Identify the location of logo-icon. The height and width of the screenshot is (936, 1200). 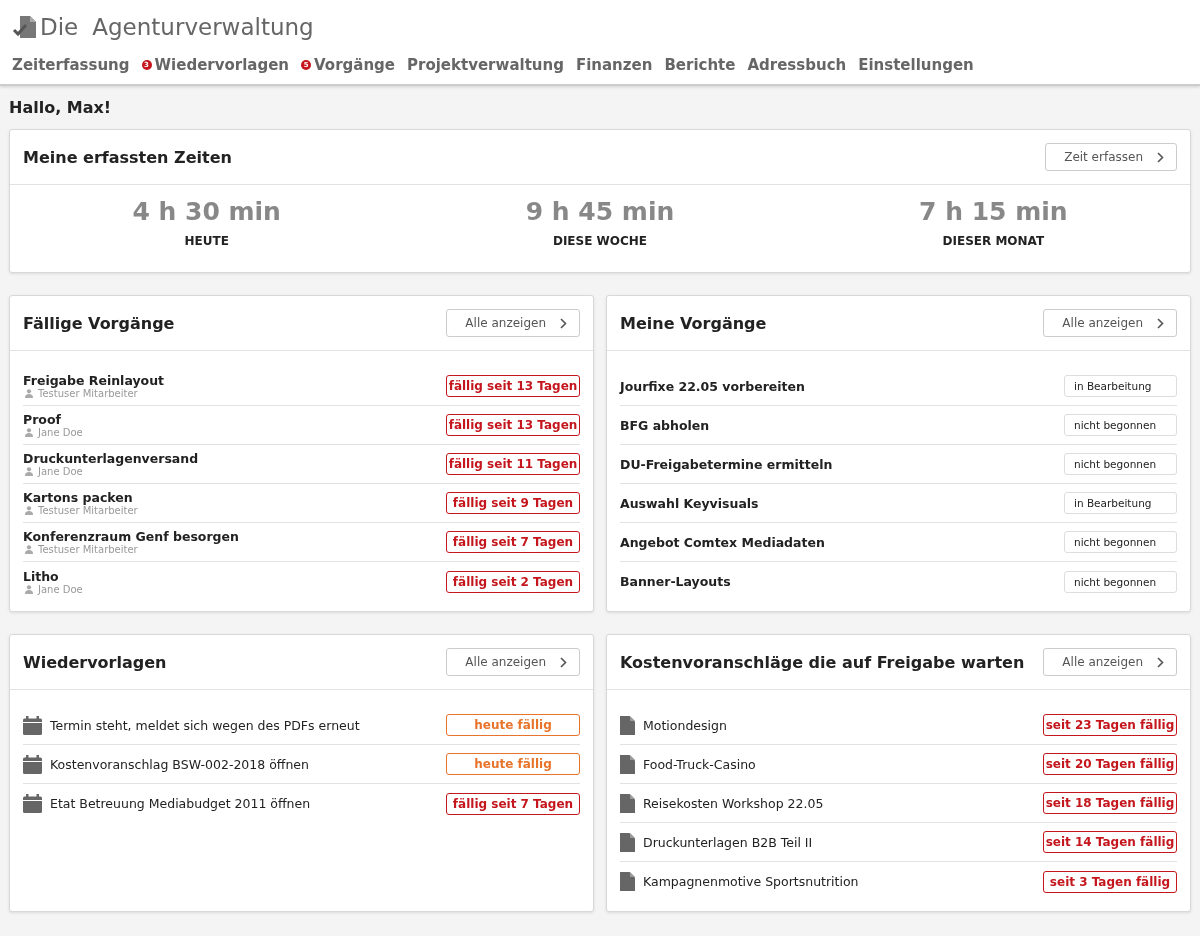
(25, 27).